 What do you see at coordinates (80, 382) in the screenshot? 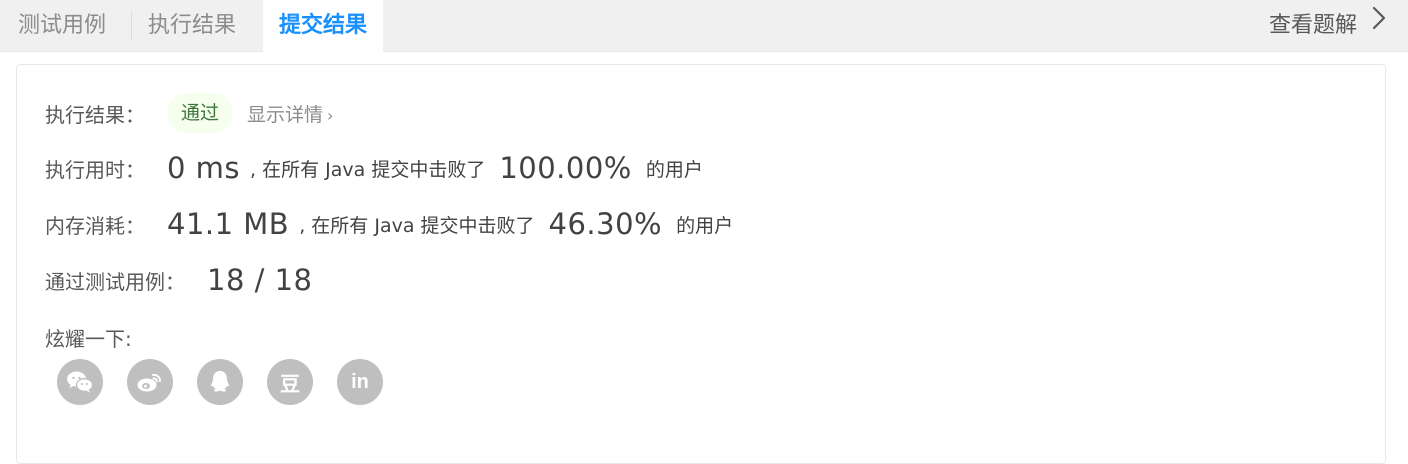
I see `wechat-icon` at bounding box center [80, 382].